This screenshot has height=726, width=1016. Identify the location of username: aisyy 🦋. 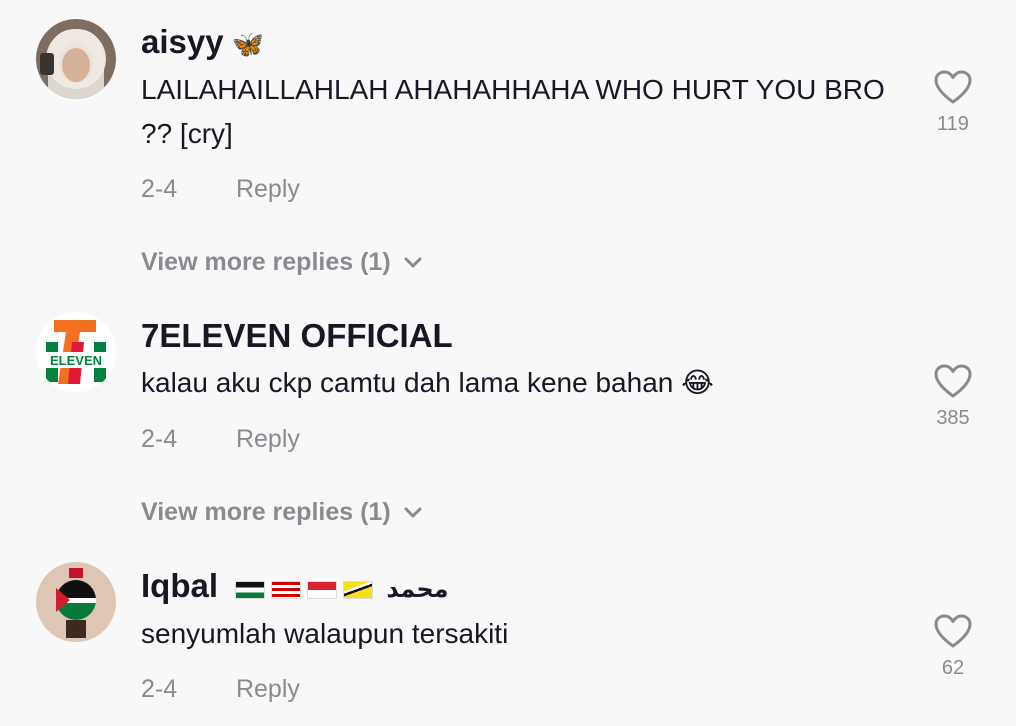
(202, 43).